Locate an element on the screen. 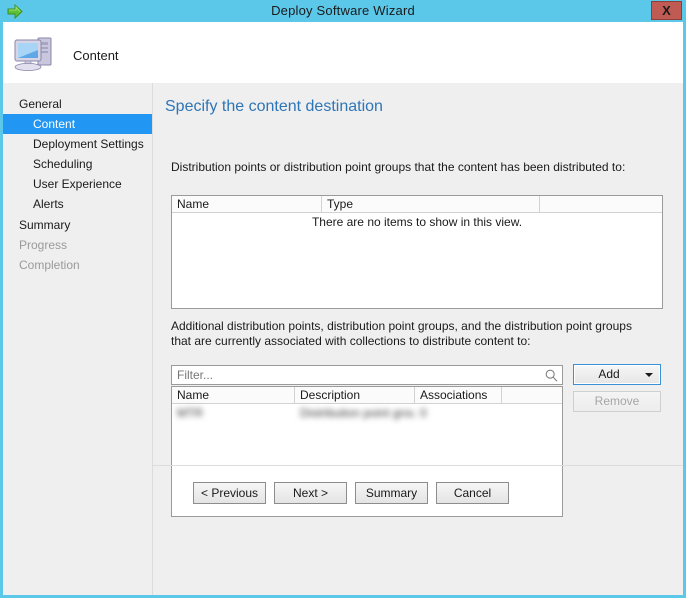 The image size is (686, 598). table-row: MTR Distribution point group 0 is located at coordinates (367, 413).